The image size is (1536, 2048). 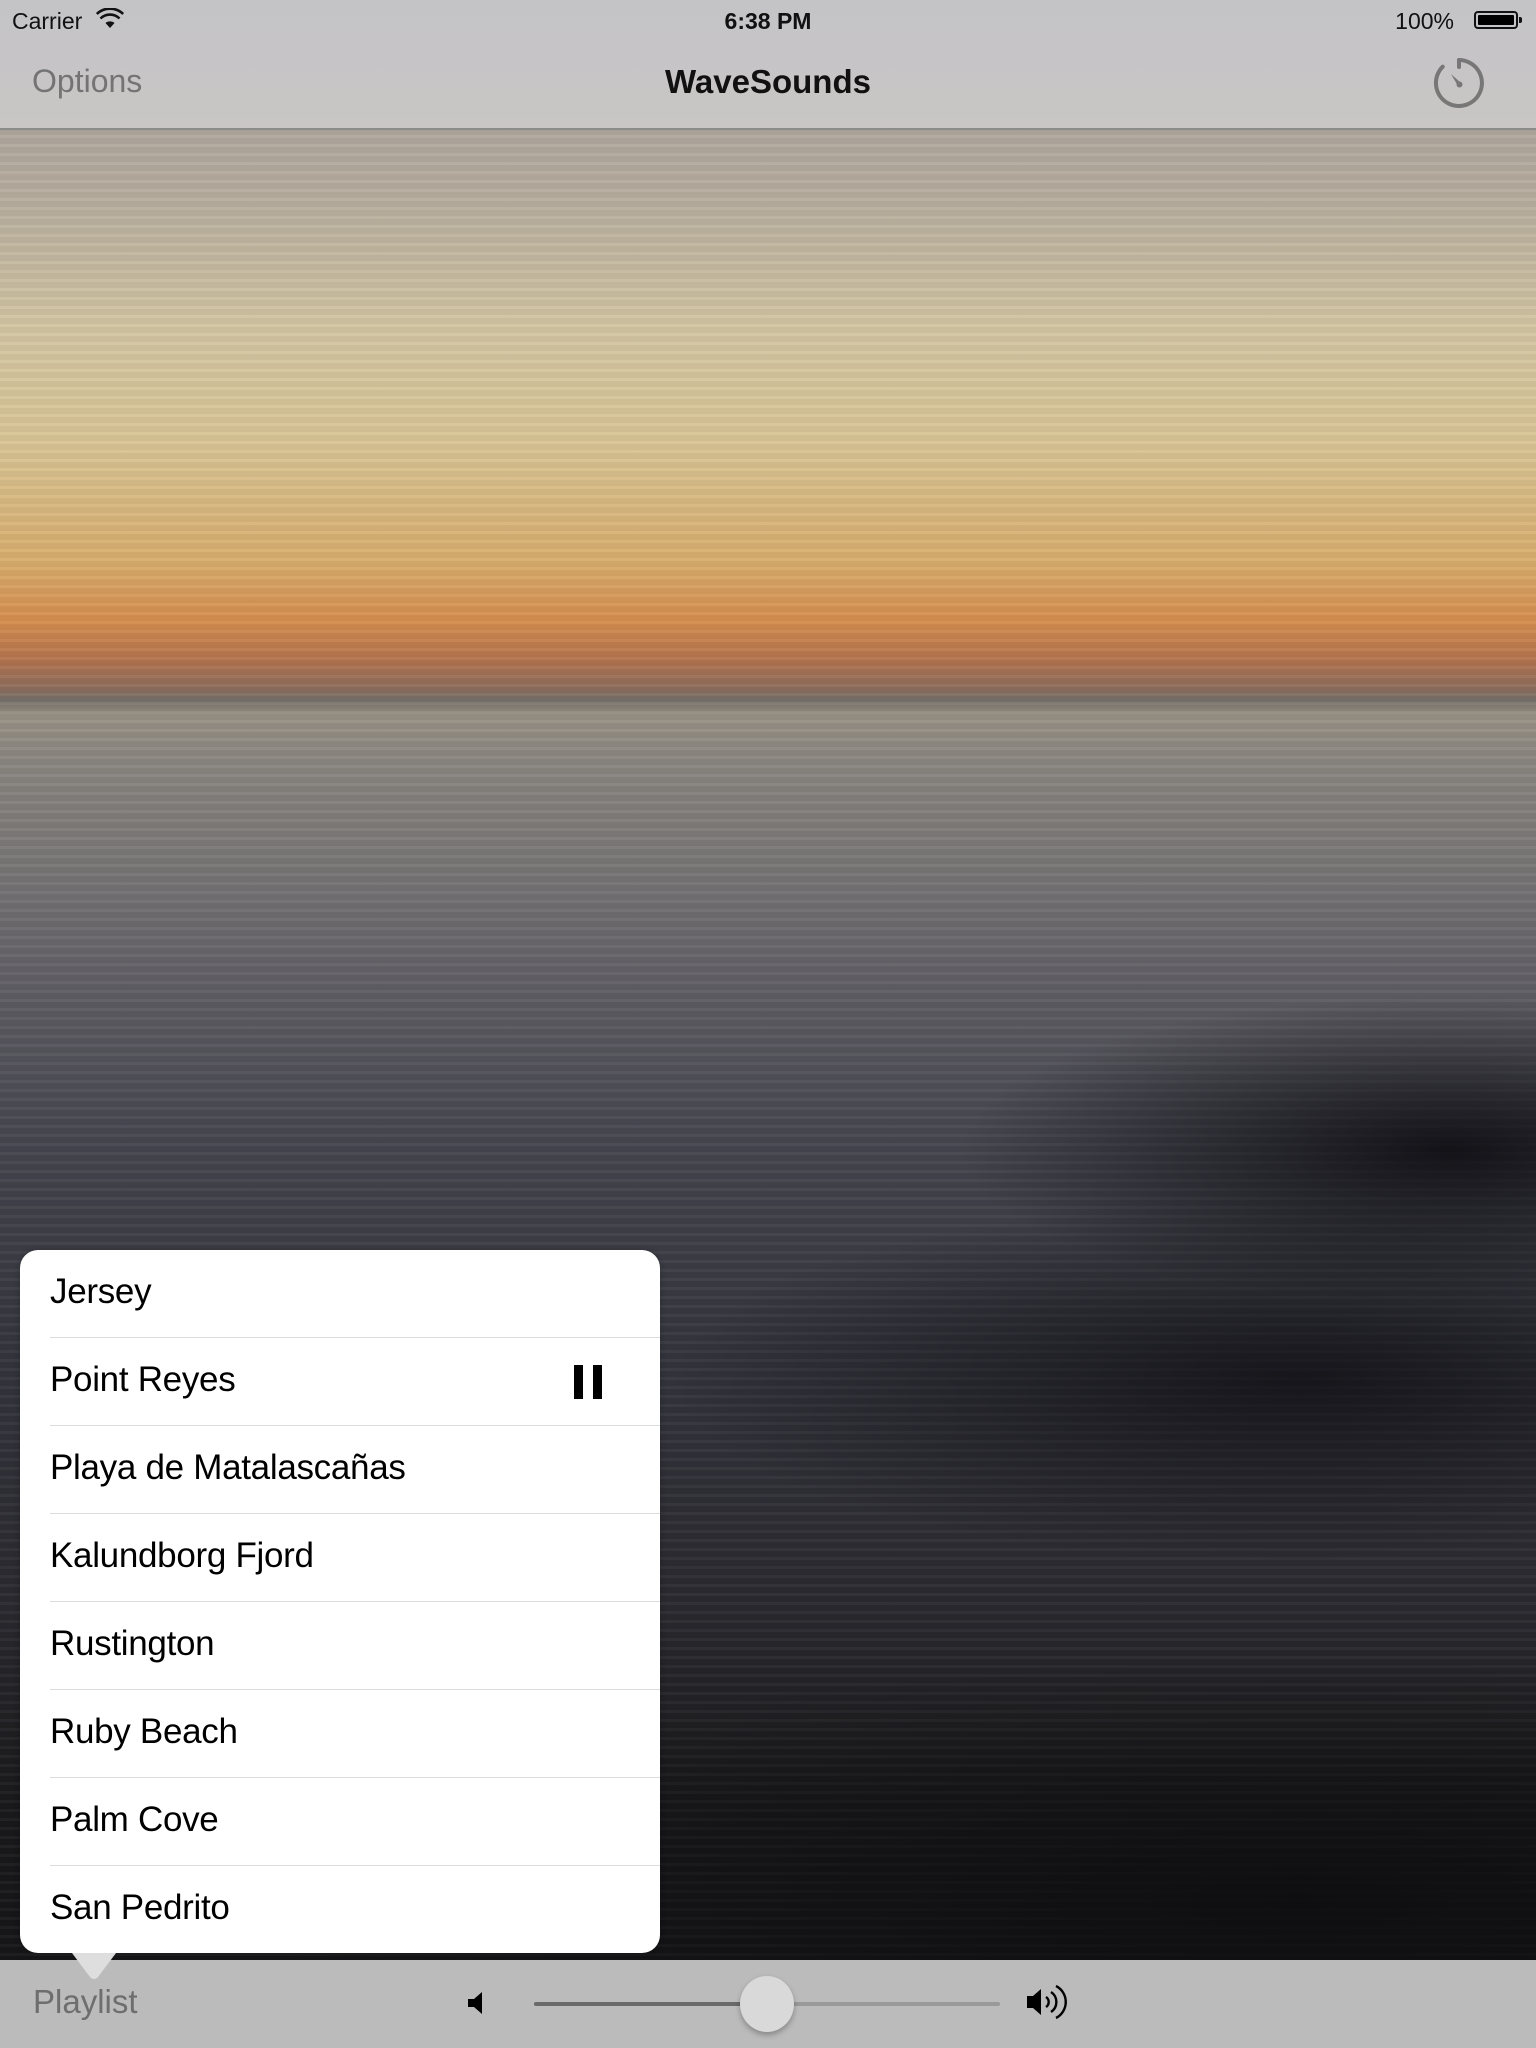 What do you see at coordinates (340, 1734) in the screenshot?
I see `playlist-item: Ruby Beach` at bounding box center [340, 1734].